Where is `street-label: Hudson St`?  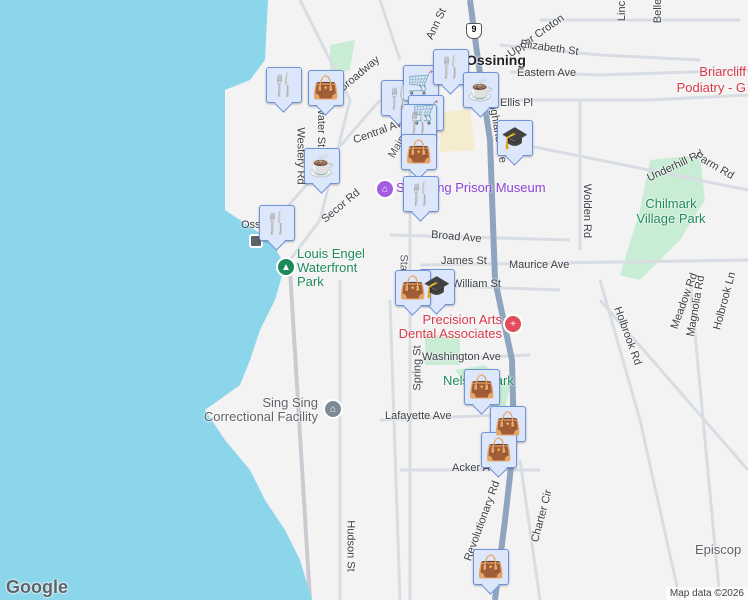 street-label: Hudson St is located at coordinates (350, 546).